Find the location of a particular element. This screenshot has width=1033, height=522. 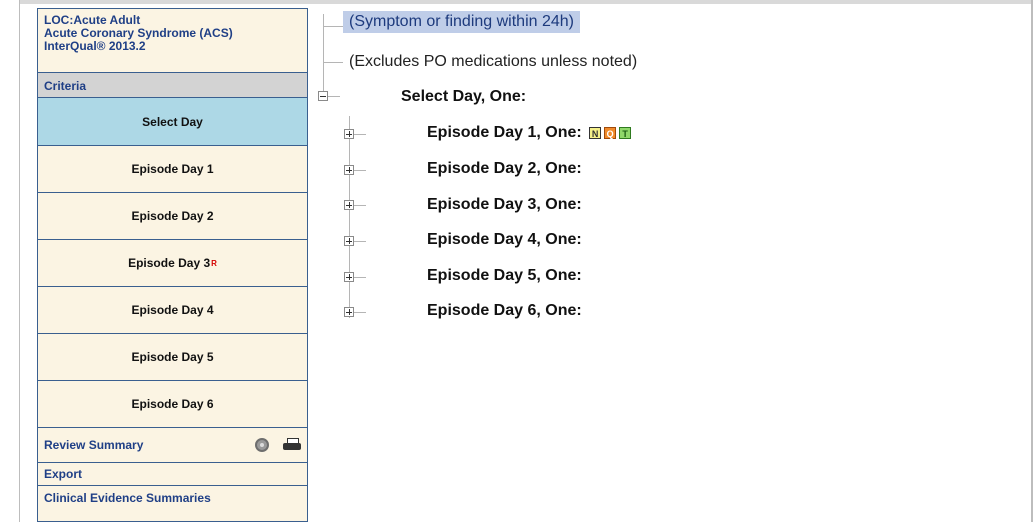

sidebar-item-episode-day-1: Episode Day 1 is located at coordinates (172, 169).